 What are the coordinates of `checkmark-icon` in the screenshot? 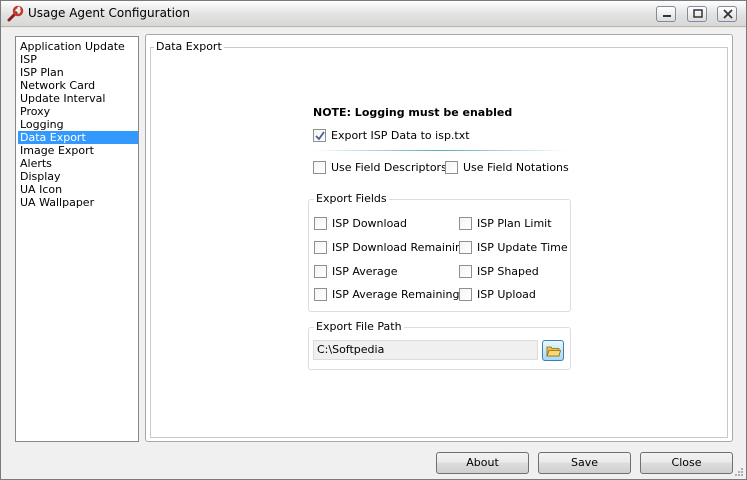 It's located at (320, 136).